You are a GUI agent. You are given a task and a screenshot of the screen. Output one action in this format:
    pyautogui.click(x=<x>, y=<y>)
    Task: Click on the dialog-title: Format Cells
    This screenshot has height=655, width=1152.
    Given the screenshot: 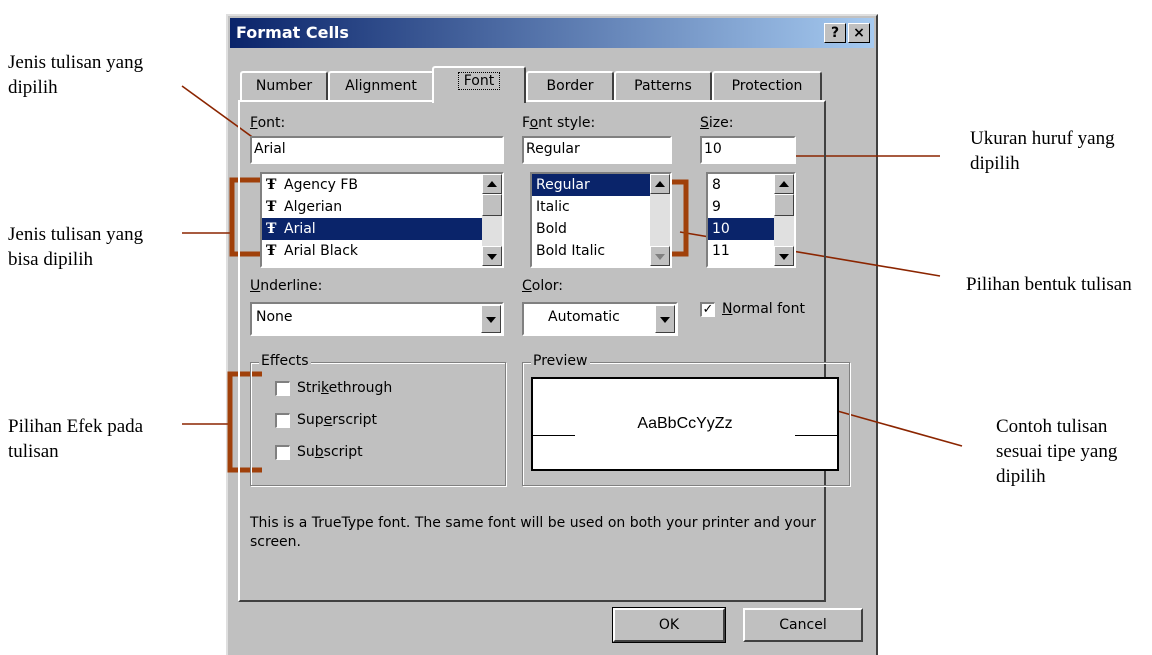 What is the action you would take?
    pyautogui.click(x=292, y=32)
    